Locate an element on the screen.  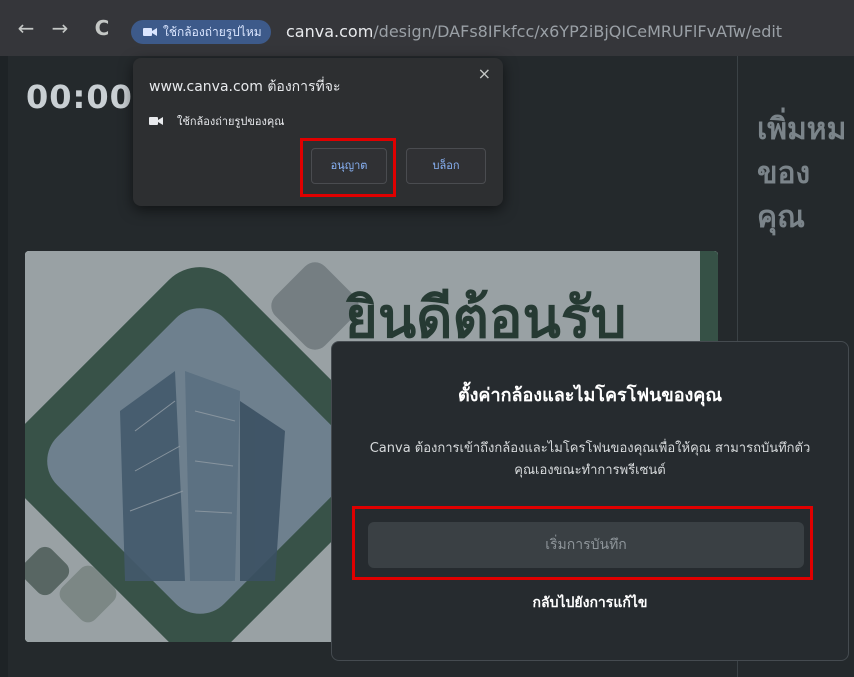
reload-button: C is located at coordinates (102, 28).